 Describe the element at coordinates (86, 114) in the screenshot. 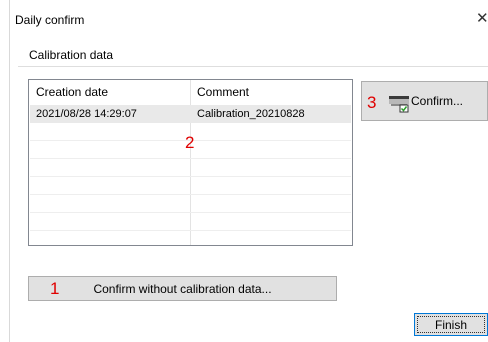

I see `cell-creation-date: 2021/08/28 14:29:07` at that location.